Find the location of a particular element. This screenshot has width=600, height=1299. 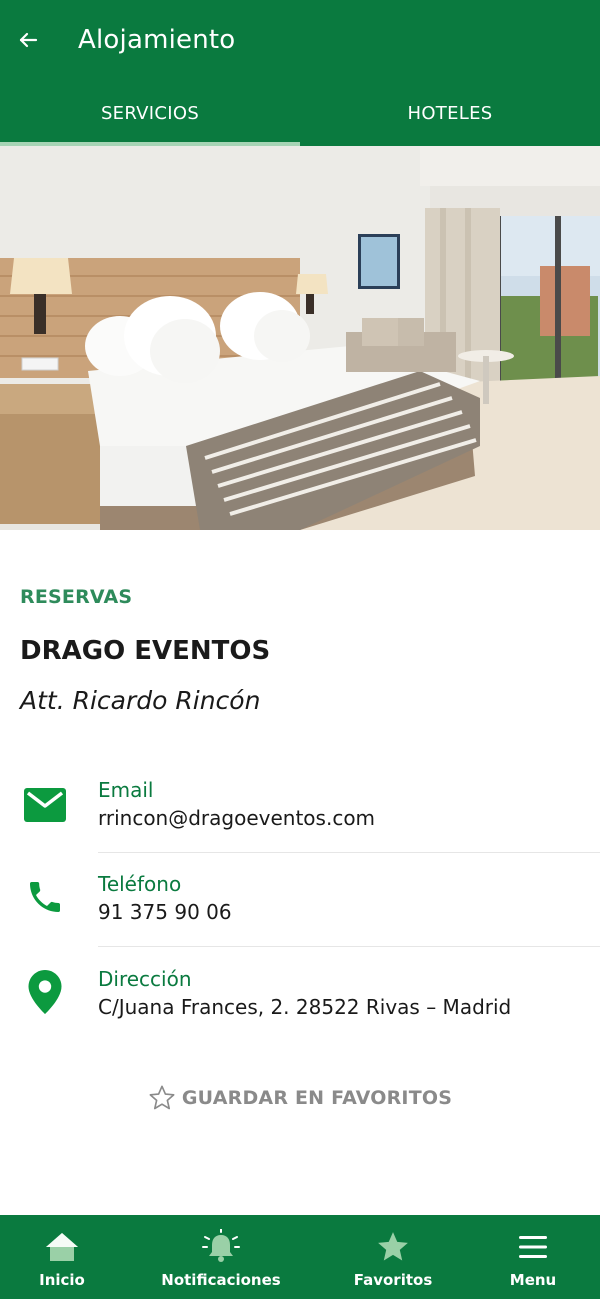

save-favorites-button: GUARDAR EN FAVORITOS is located at coordinates (300, 1098).